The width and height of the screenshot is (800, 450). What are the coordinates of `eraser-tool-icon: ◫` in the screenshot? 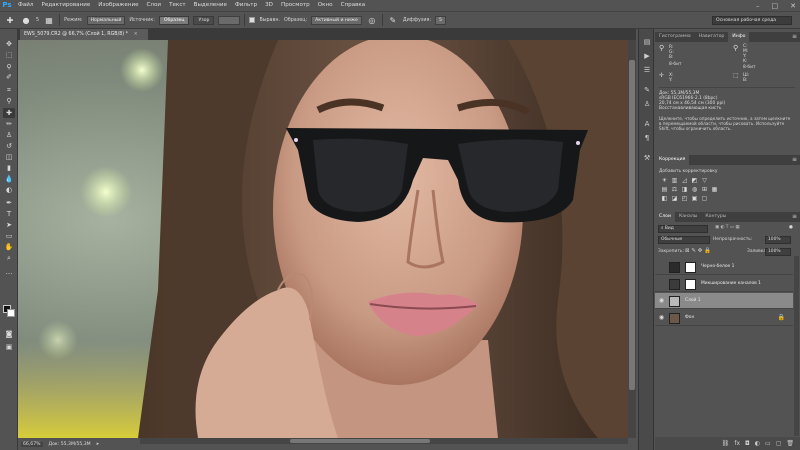 It's located at (9, 157).